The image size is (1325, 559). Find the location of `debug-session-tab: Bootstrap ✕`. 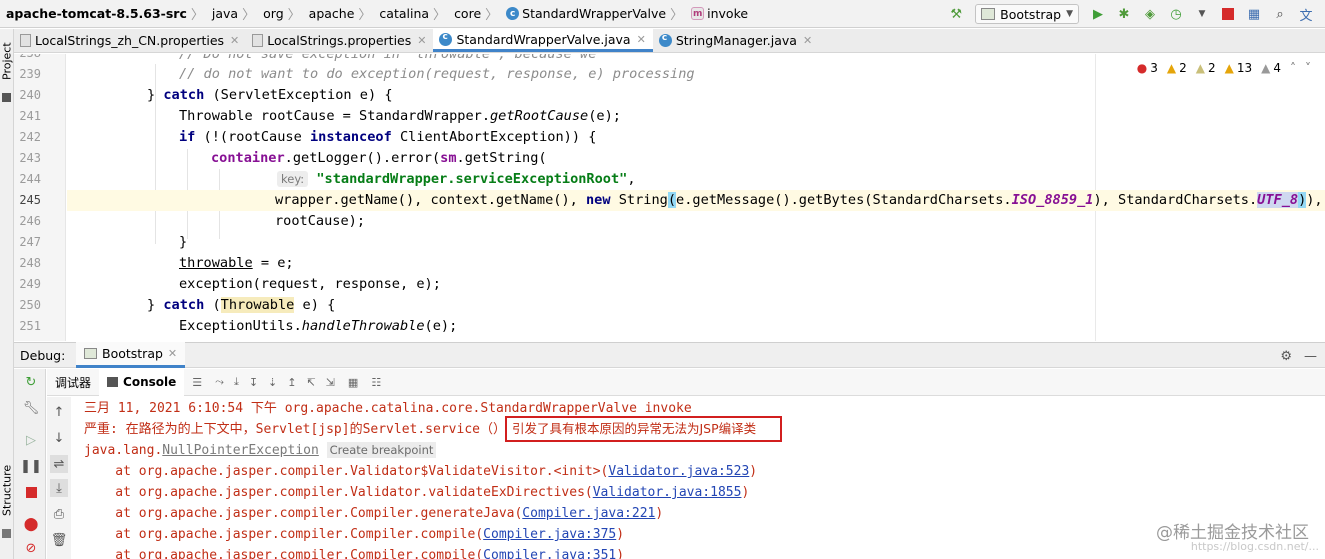

debug-session-tab: Bootstrap ✕ is located at coordinates (131, 355).